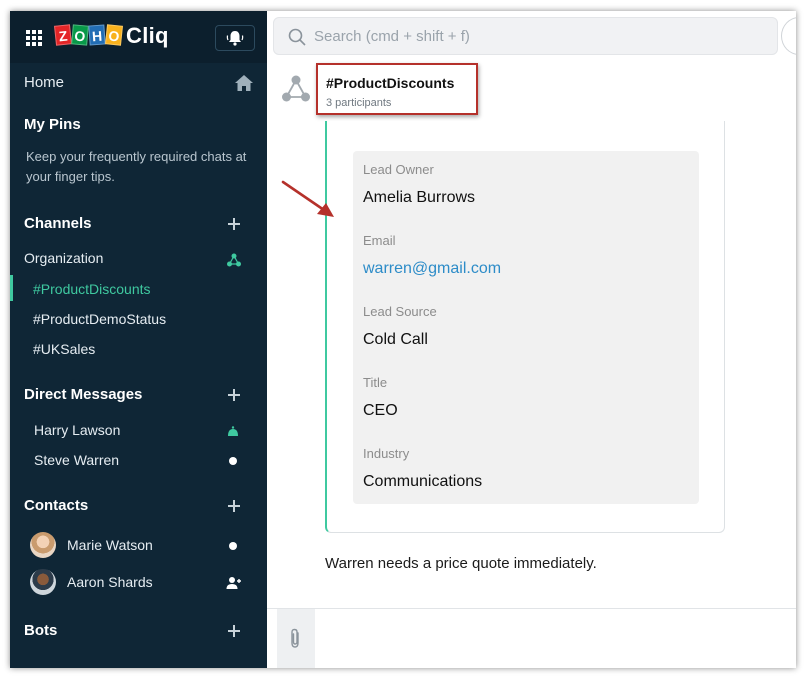 This screenshot has width=805, height=678. What do you see at coordinates (234, 224) in the screenshot?
I see `add-channel-button` at bounding box center [234, 224].